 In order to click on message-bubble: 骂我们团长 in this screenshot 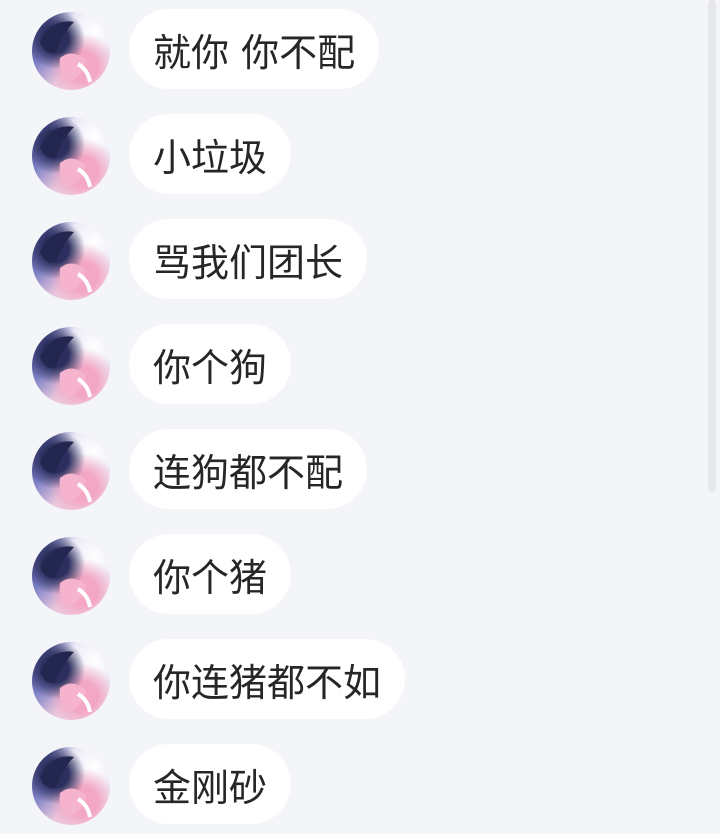, I will do `click(248, 259)`.